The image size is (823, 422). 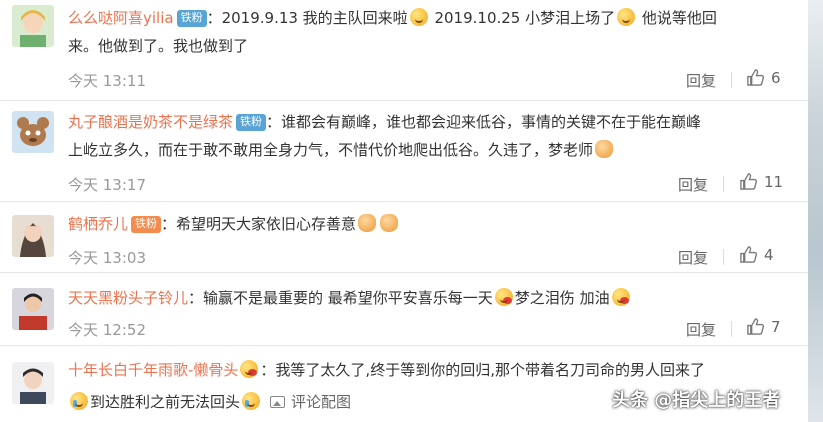 I want to click on watermark: 头条 @指尖上的王者, so click(x=696, y=400).